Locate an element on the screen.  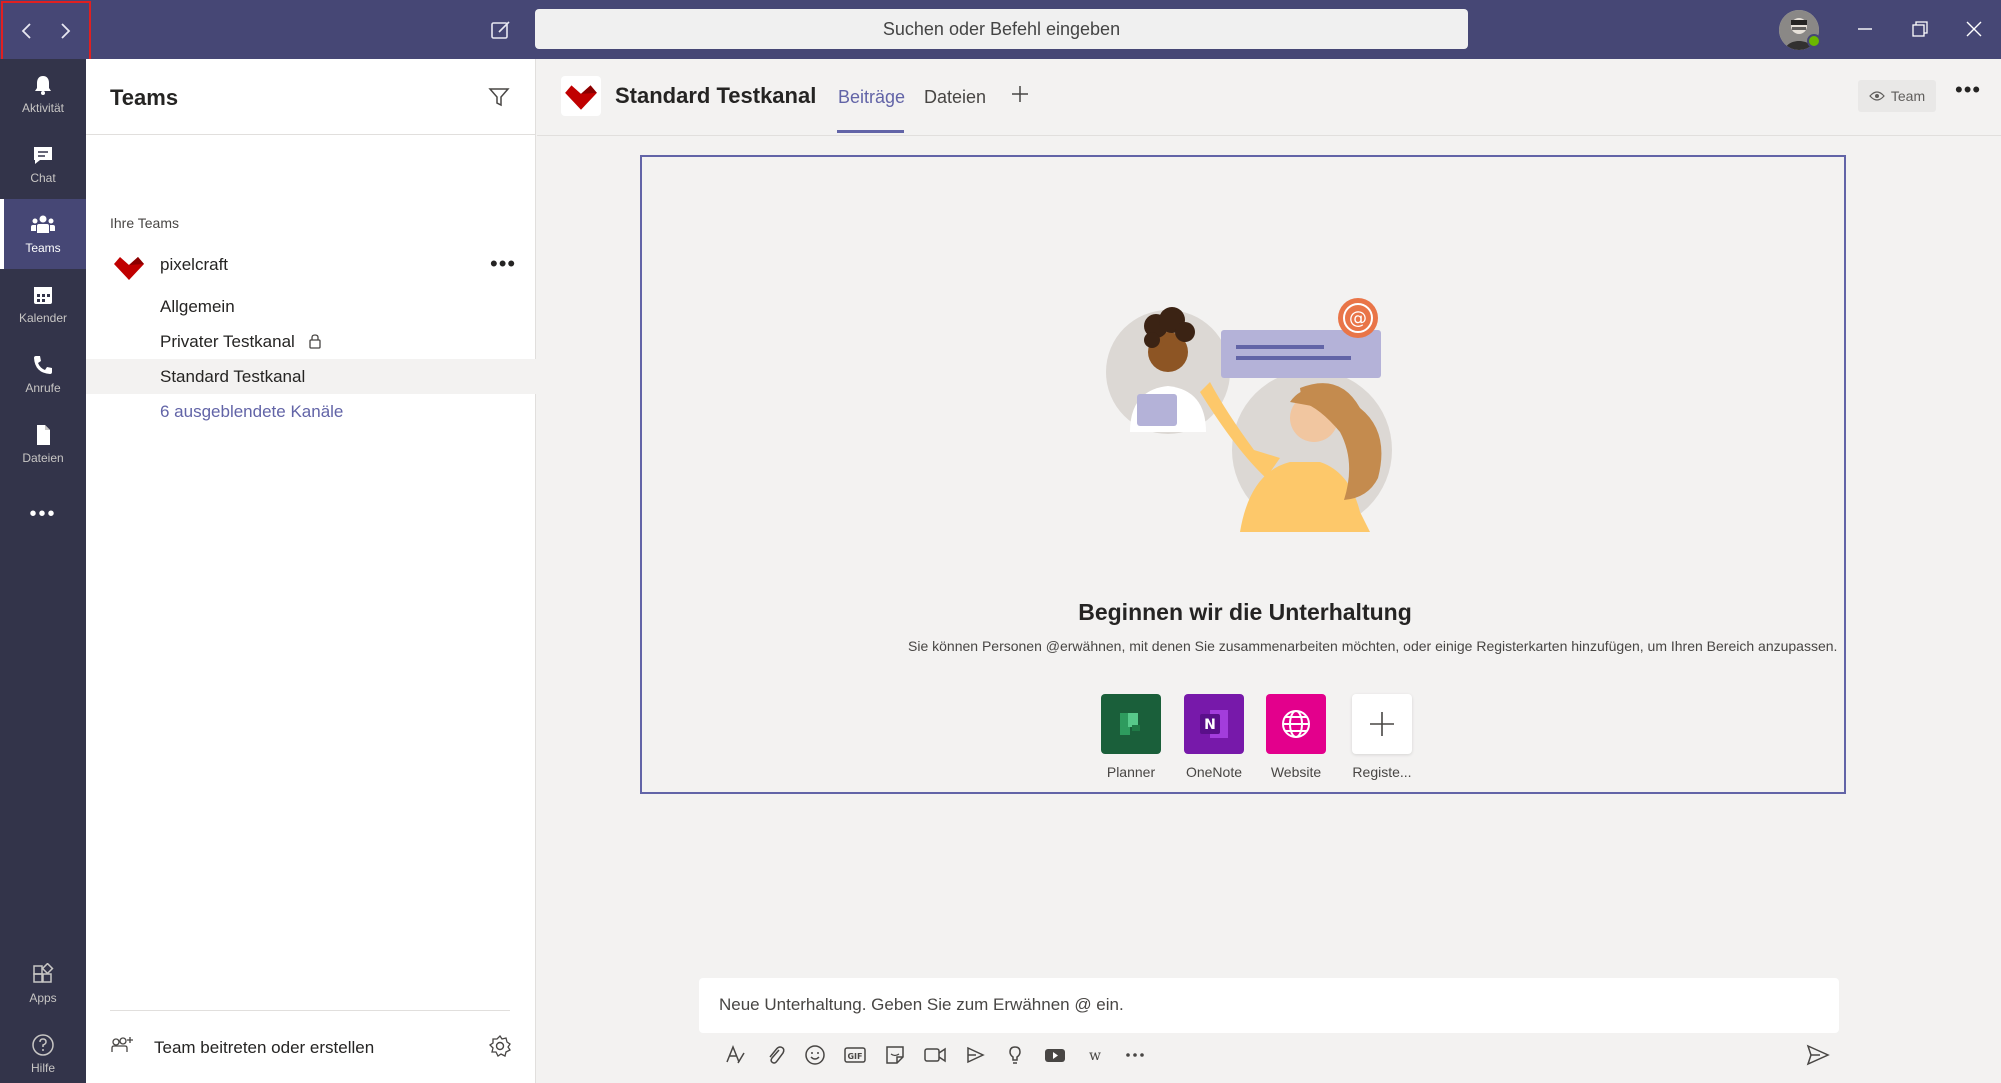
wikipedia-icon: w is located at coordinates (1095, 1055).